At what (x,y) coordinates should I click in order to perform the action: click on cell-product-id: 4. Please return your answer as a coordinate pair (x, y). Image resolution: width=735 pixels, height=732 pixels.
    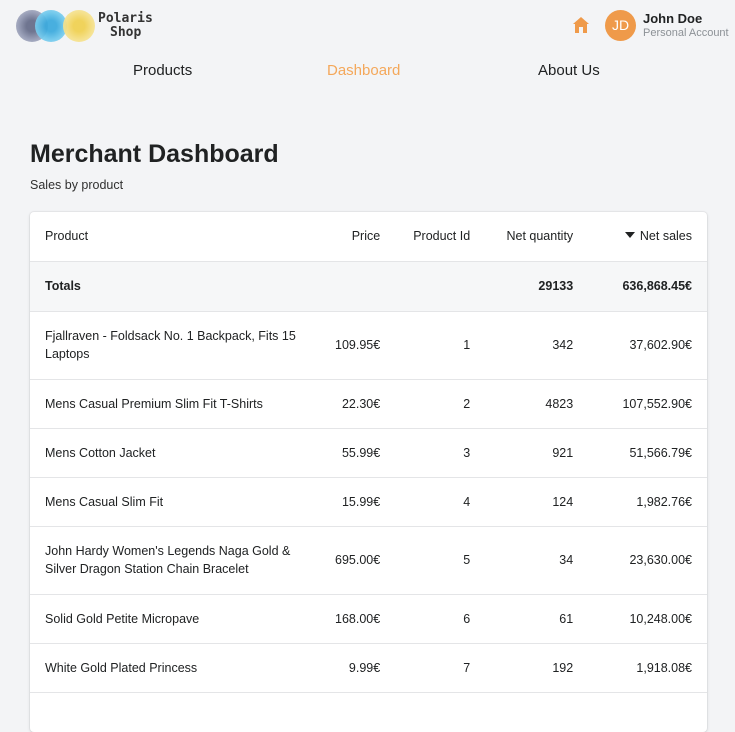
    Looking at the image, I should click on (440, 502).